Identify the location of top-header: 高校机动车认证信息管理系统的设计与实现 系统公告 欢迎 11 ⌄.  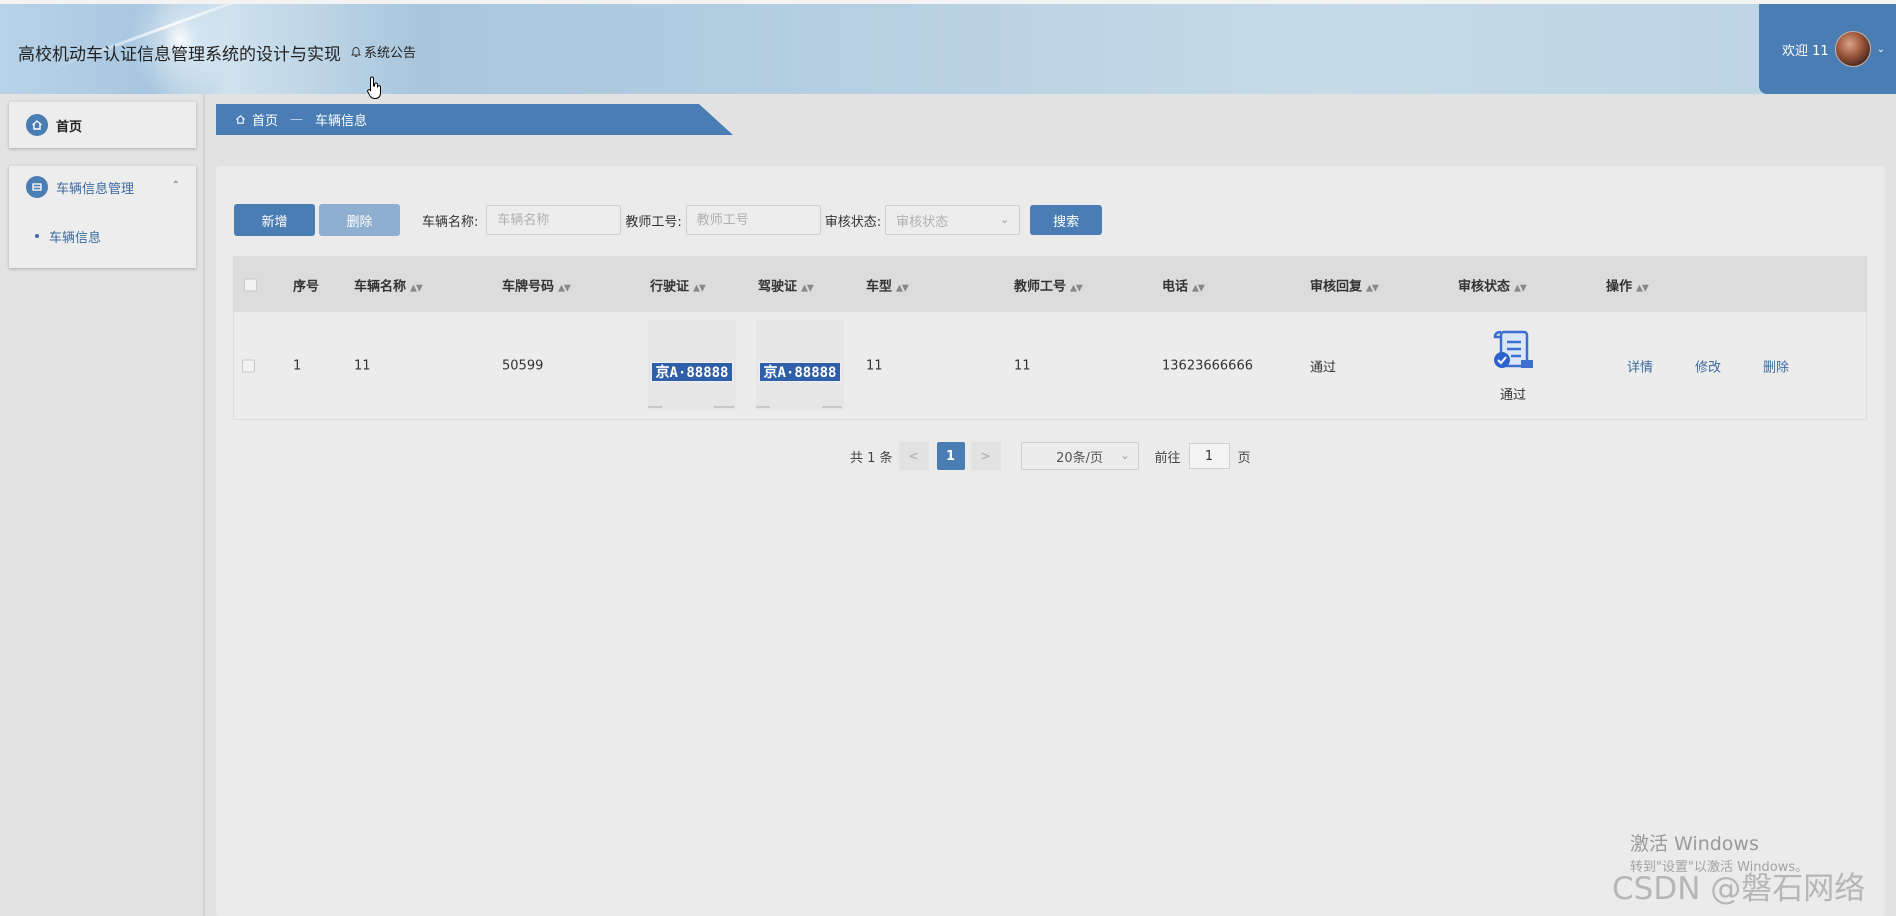
(948, 47).